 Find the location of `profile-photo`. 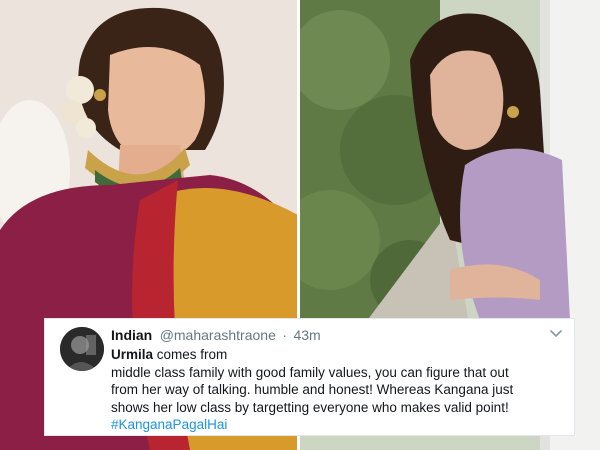

profile-photo is located at coordinates (82, 349).